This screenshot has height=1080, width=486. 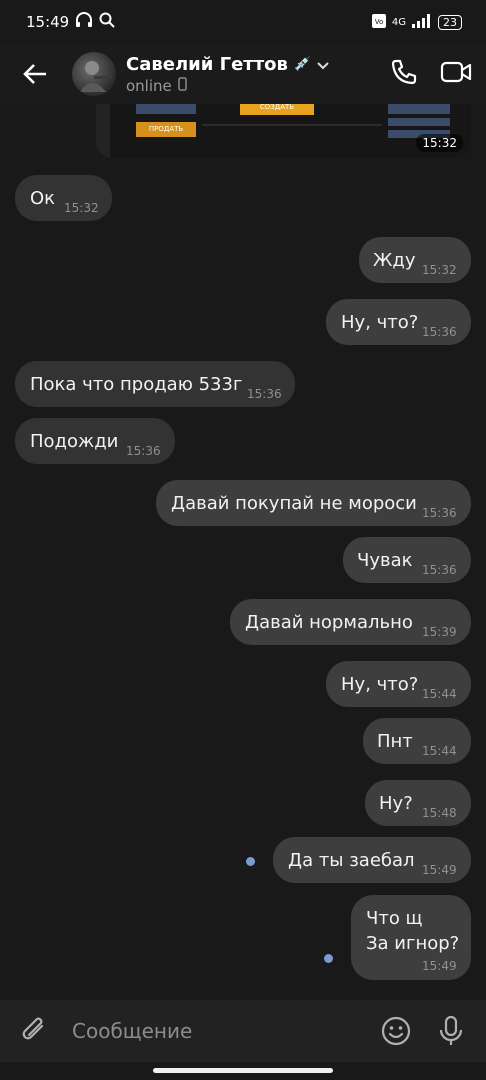 What do you see at coordinates (394, 260) in the screenshot?
I see `message-text: Жду` at bounding box center [394, 260].